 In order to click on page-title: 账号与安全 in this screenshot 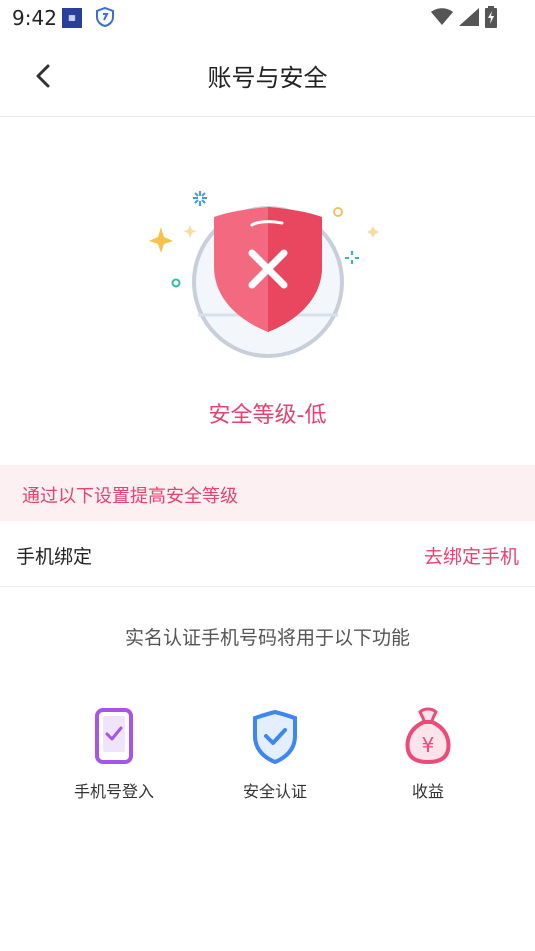, I will do `click(267, 78)`.